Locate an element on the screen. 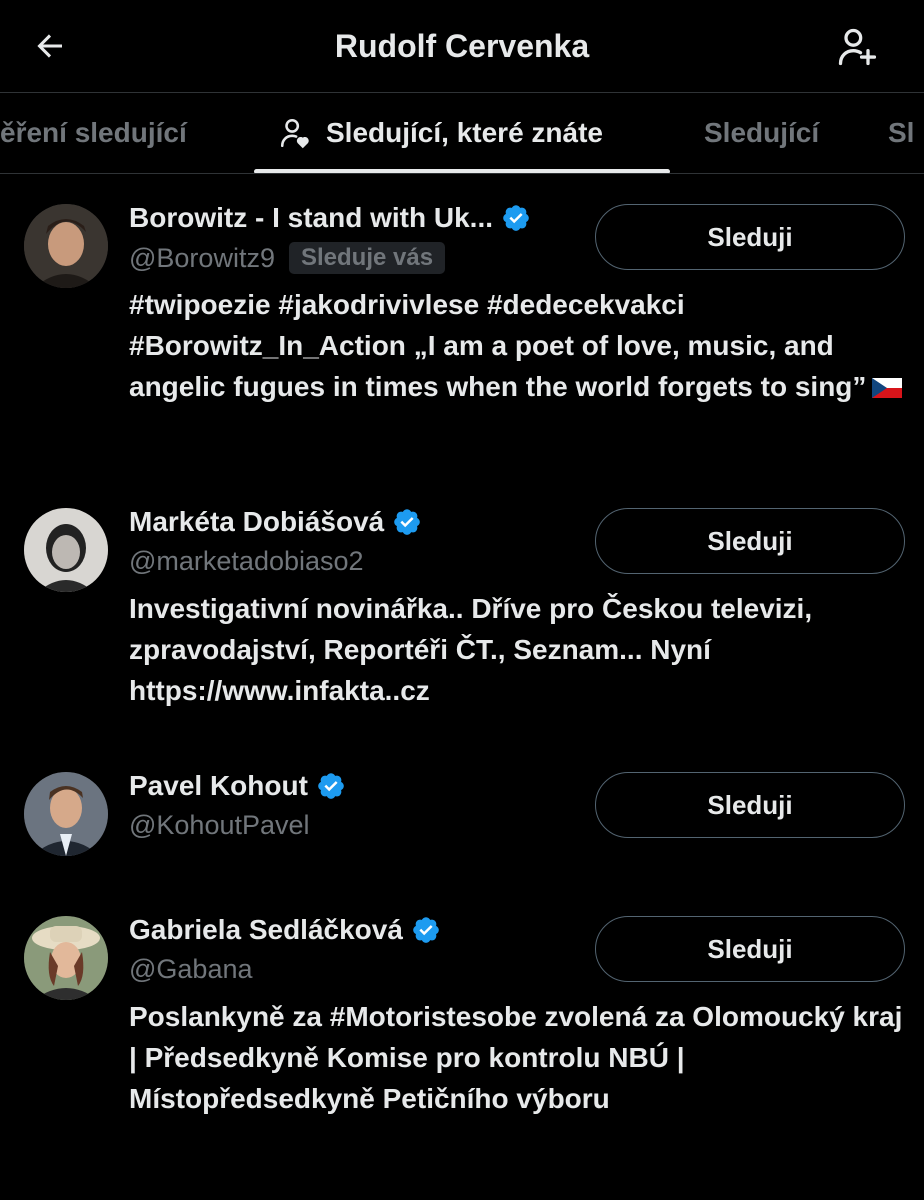 Image resolution: width=924 pixels, height=1200 pixels. tab-following: Sl is located at coordinates (901, 133).